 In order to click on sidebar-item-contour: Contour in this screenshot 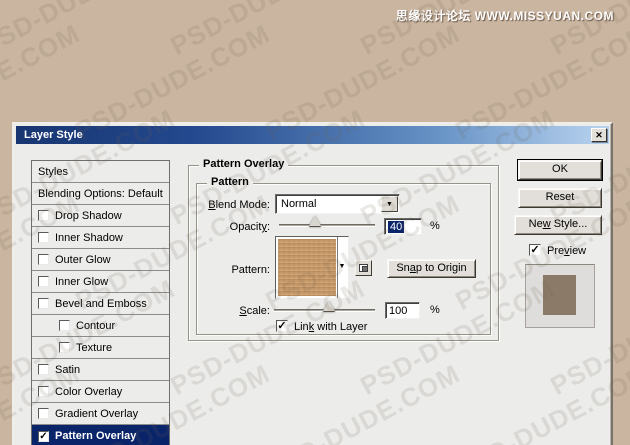, I will do `click(100, 326)`.